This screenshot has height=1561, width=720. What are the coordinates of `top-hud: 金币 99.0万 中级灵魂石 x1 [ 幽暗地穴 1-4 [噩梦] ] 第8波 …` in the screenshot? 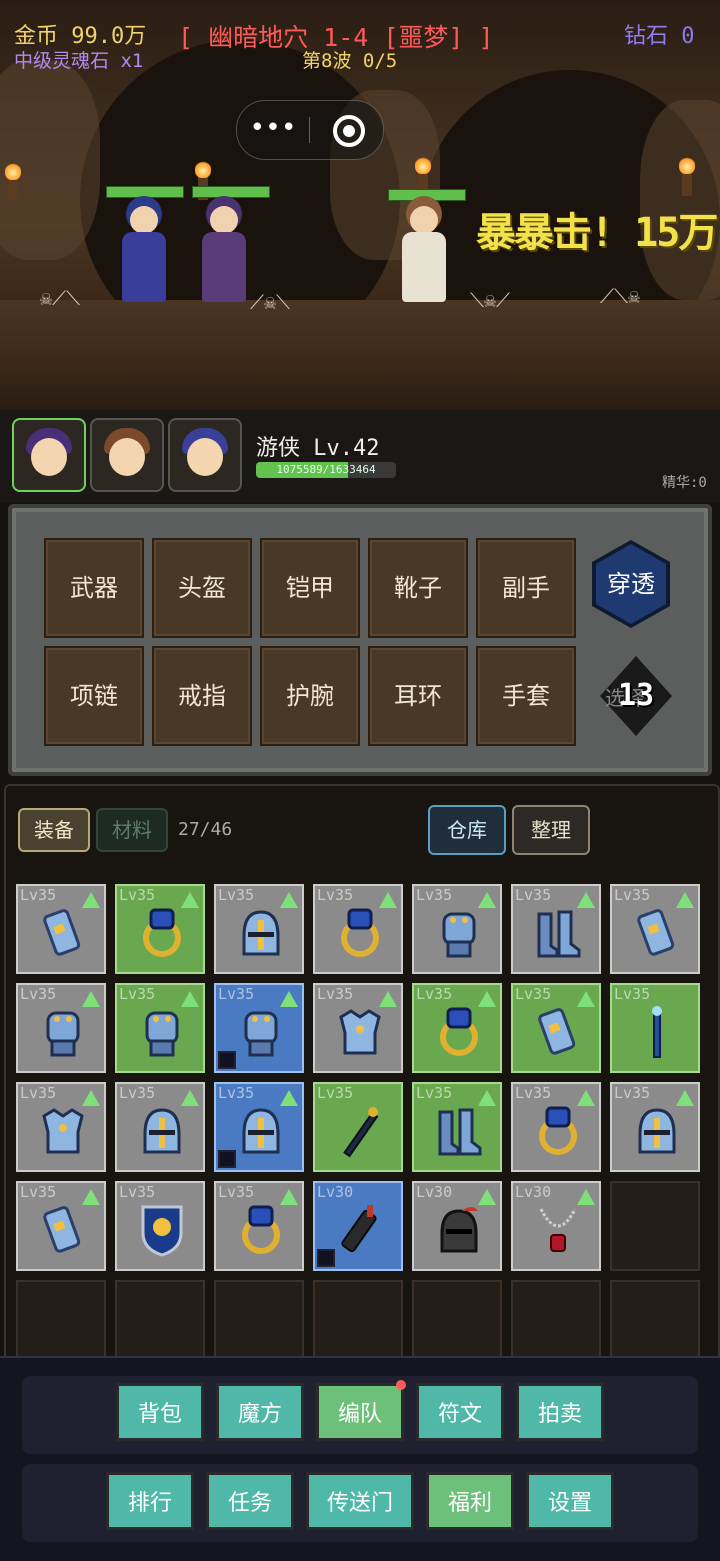 It's located at (360, 40).